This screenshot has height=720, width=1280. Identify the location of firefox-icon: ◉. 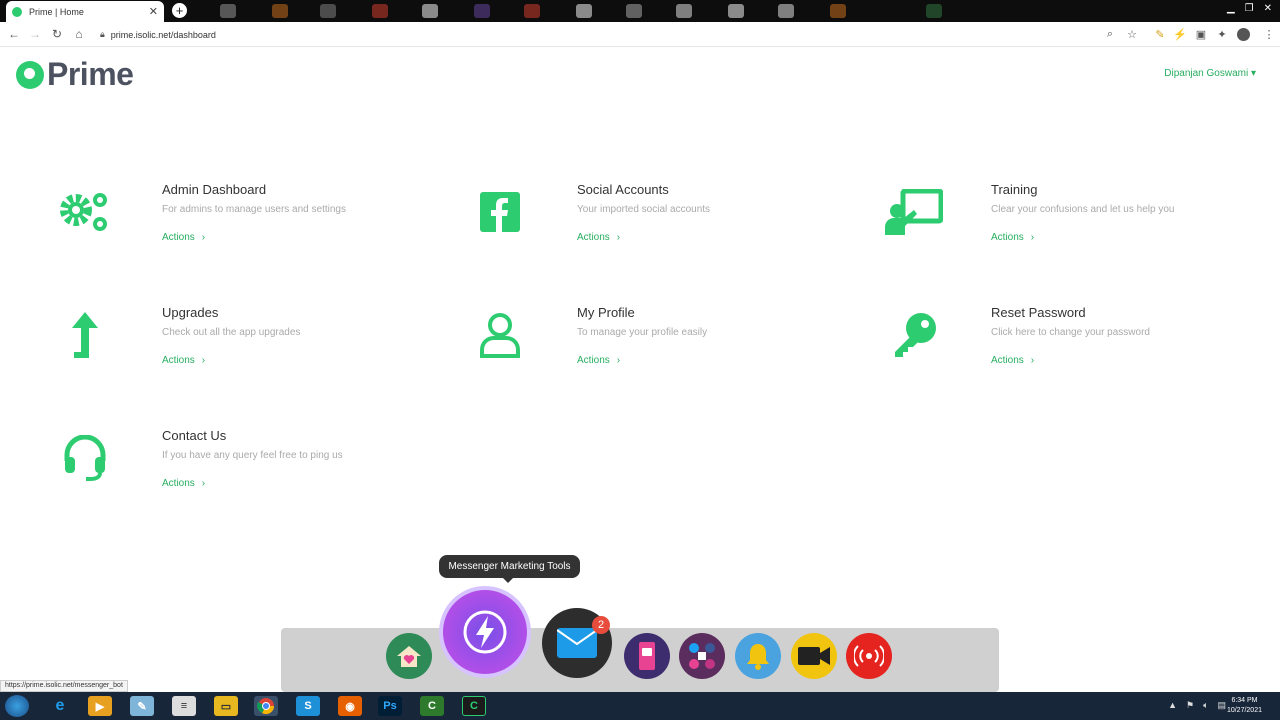
(350, 706).